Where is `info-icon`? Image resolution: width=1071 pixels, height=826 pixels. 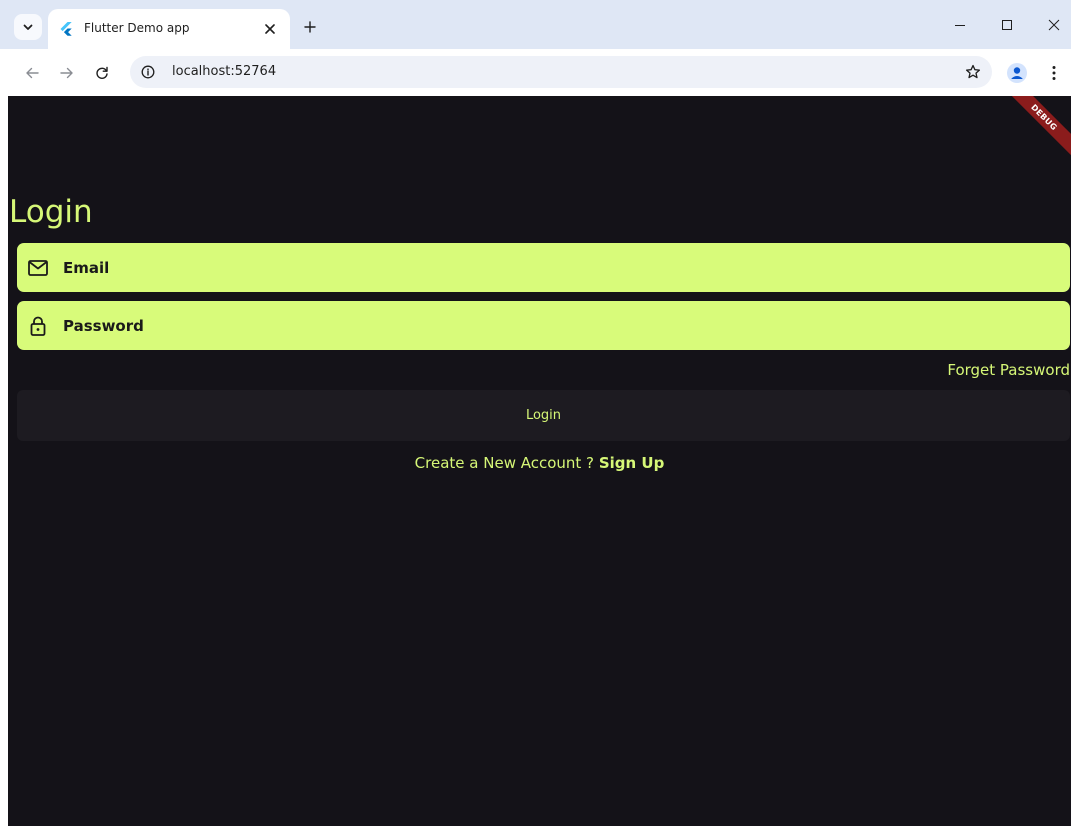
info-icon is located at coordinates (148, 72).